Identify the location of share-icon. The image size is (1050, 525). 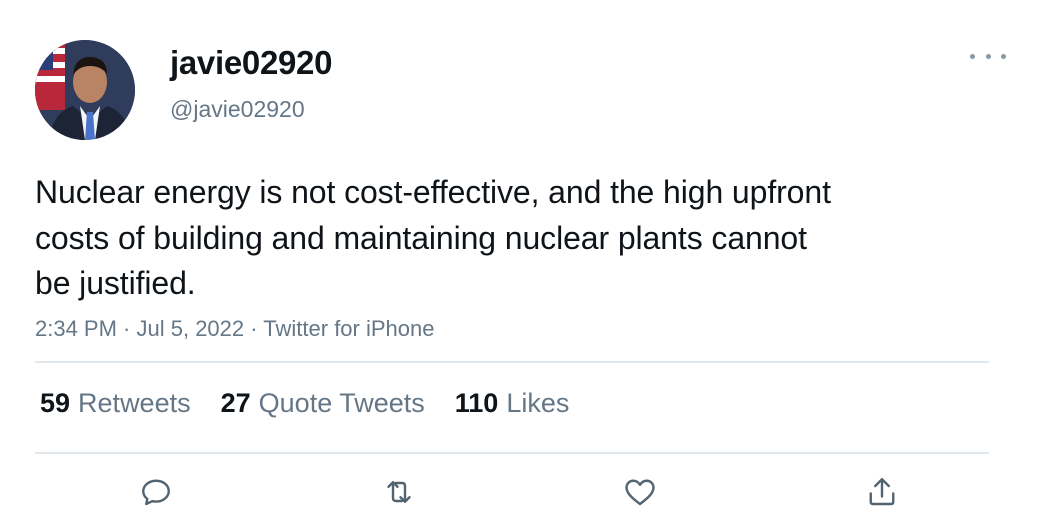
(882, 492).